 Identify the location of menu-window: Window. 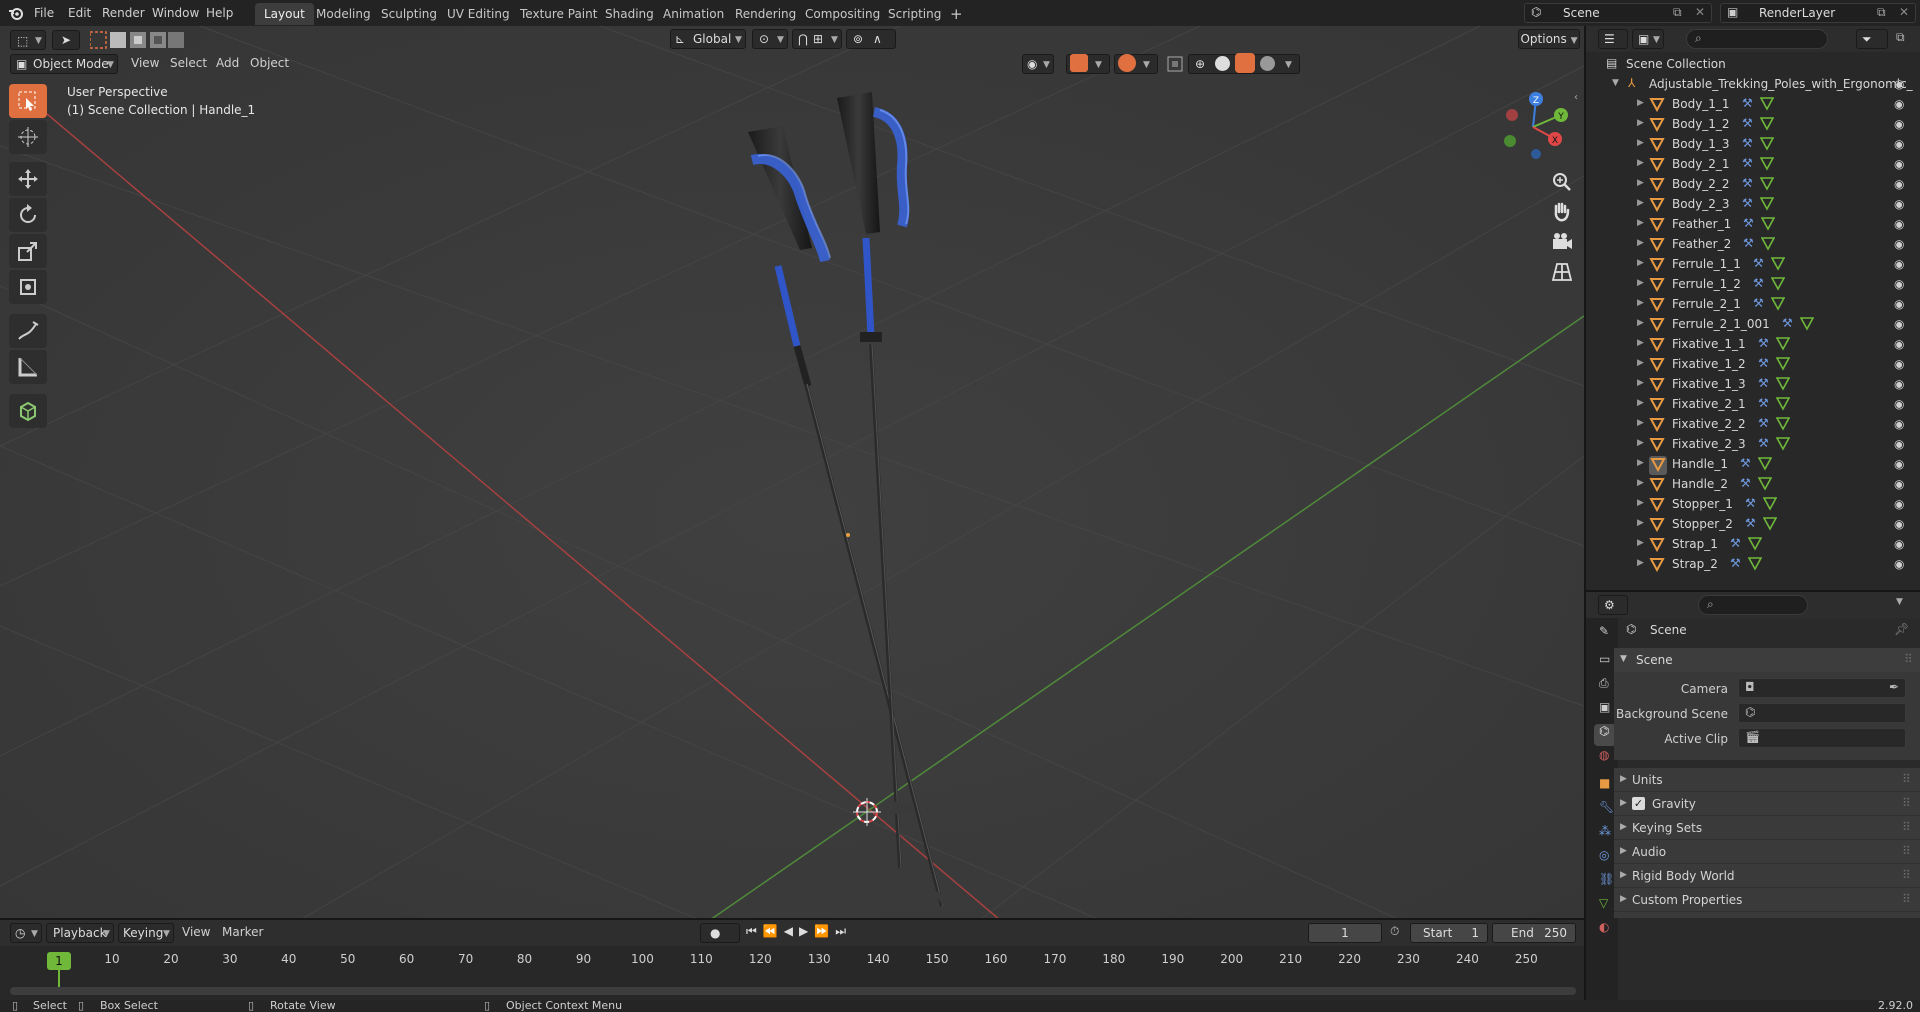
(175, 13).